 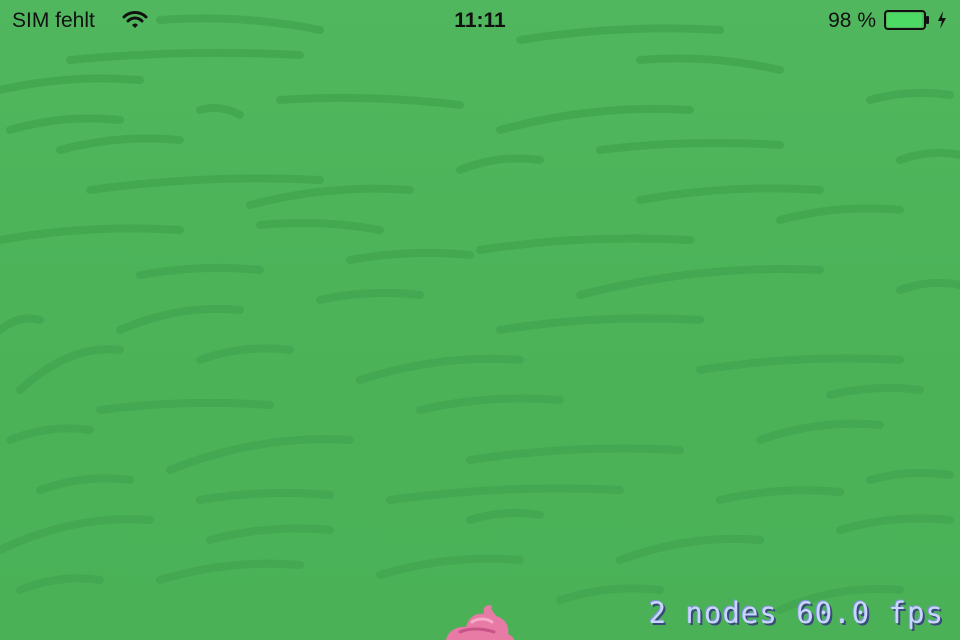 I want to click on node-count: 2 nodes, so click(x=713, y=613).